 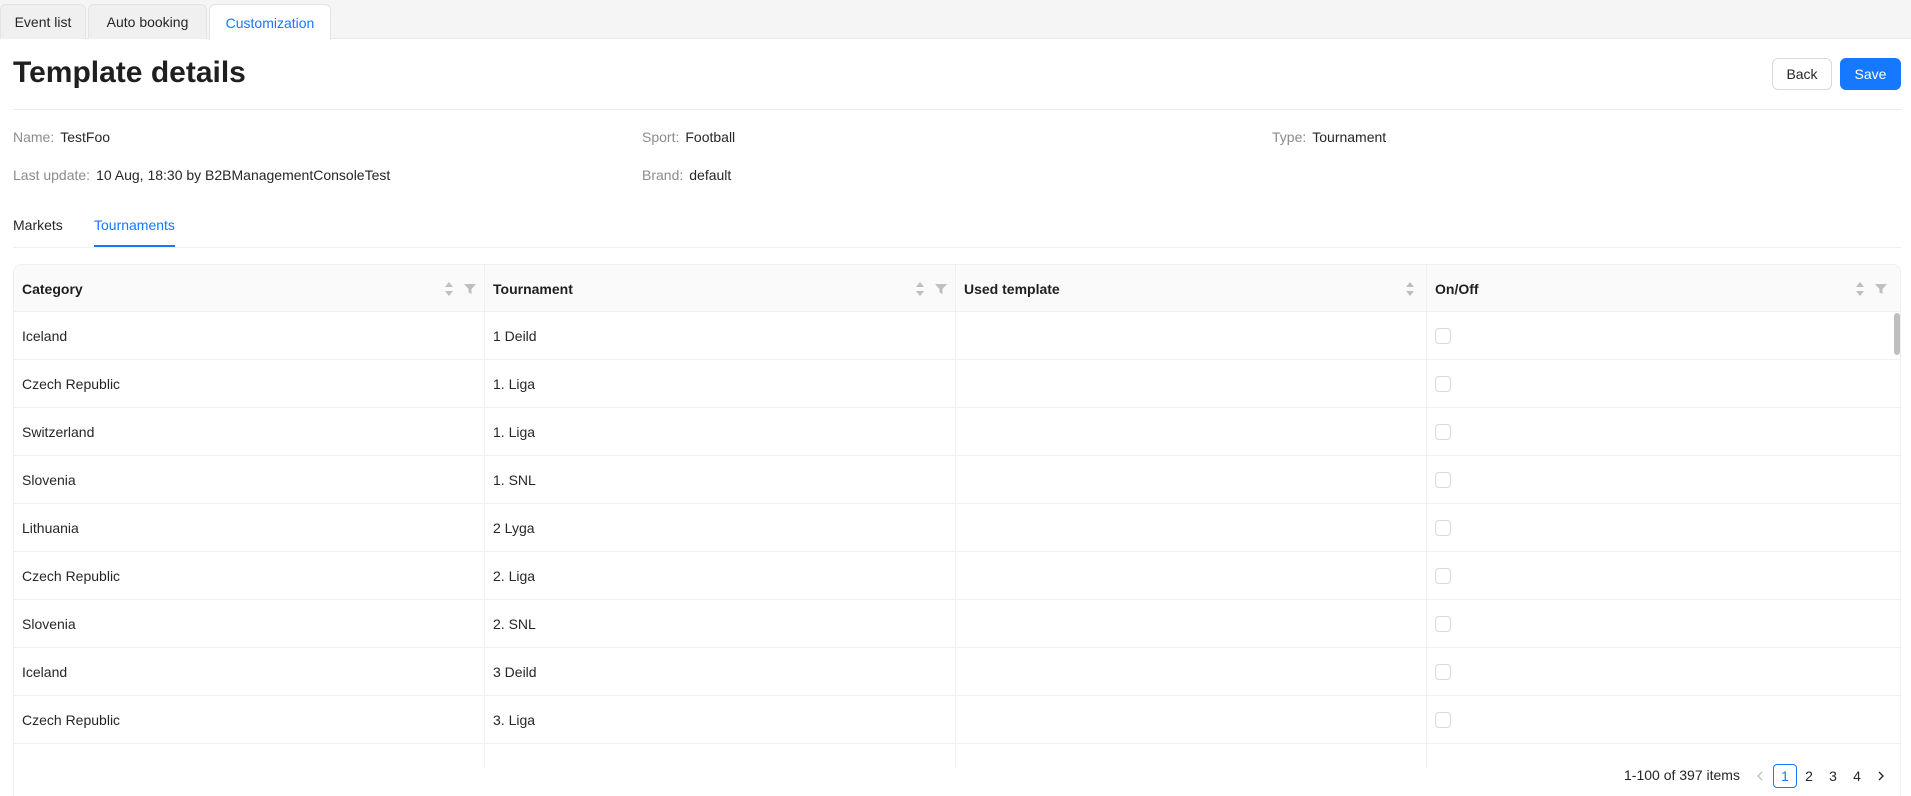 What do you see at coordinates (661, 175) in the screenshot?
I see `field-brand-label: Brand` at bounding box center [661, 175].